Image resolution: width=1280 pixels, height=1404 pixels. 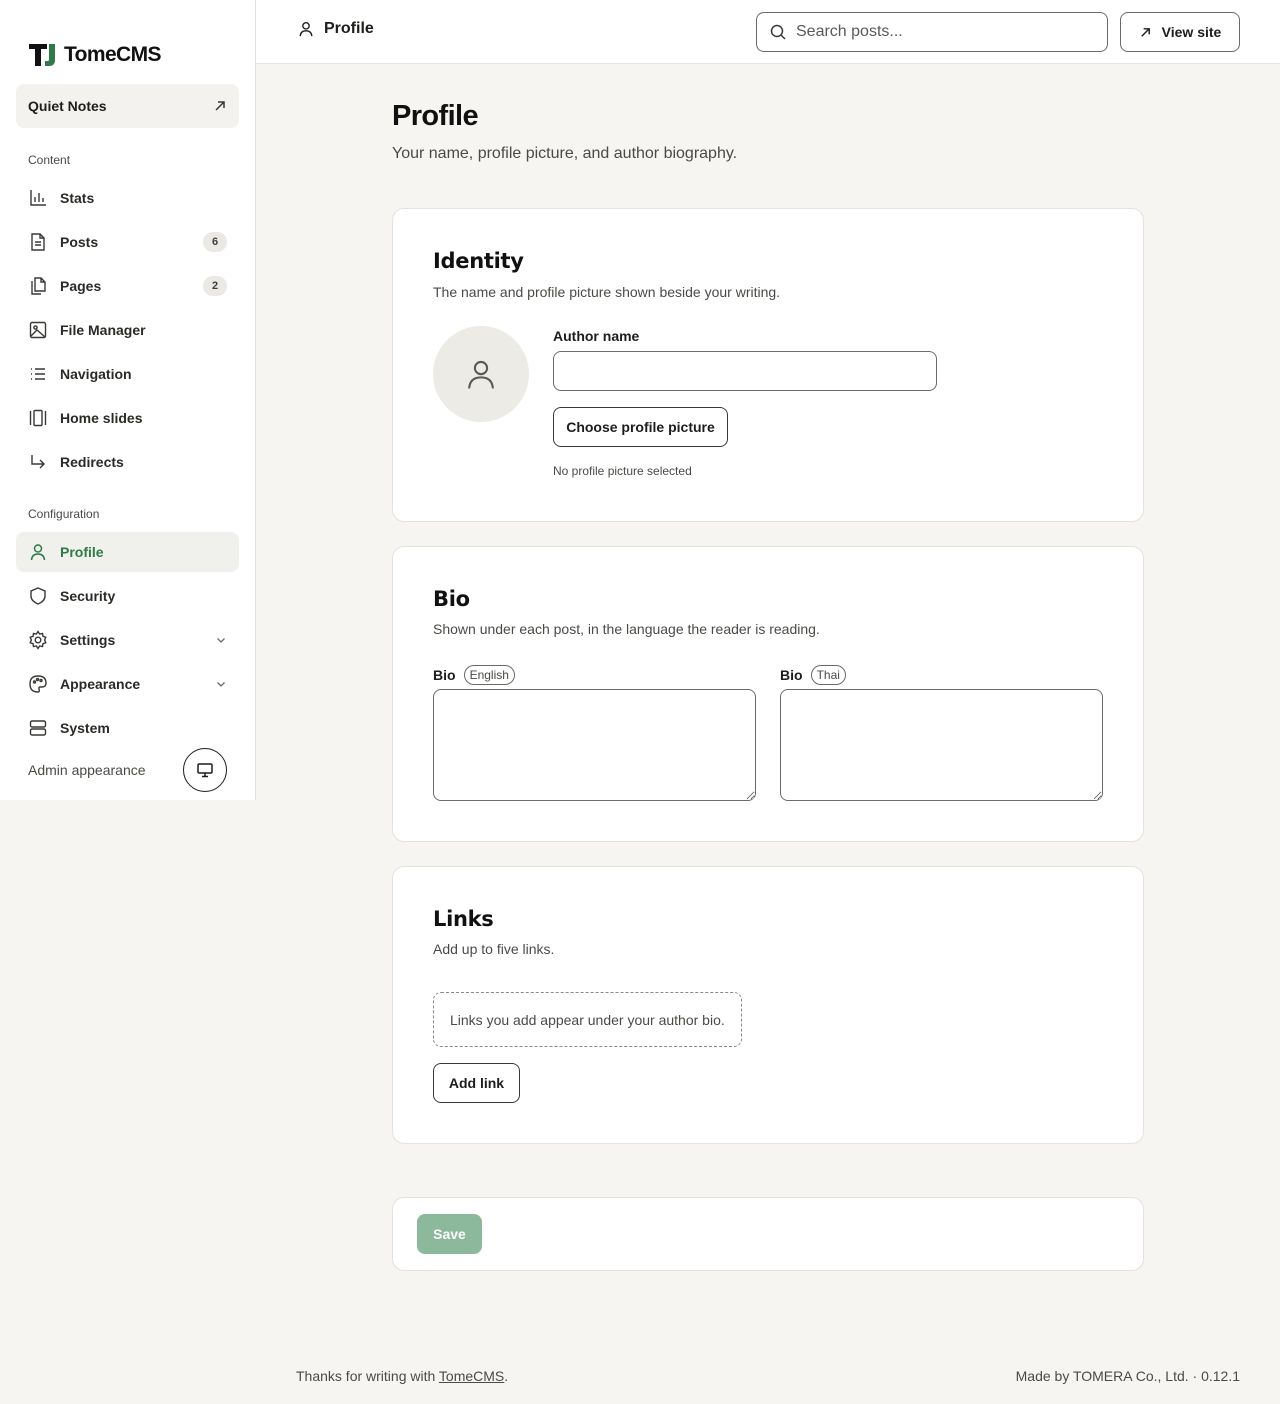 What do you see at coordinates (88, 596) in the screenshot?
I see `sidebar-item-label: Security` at bounding box center [88, 596].